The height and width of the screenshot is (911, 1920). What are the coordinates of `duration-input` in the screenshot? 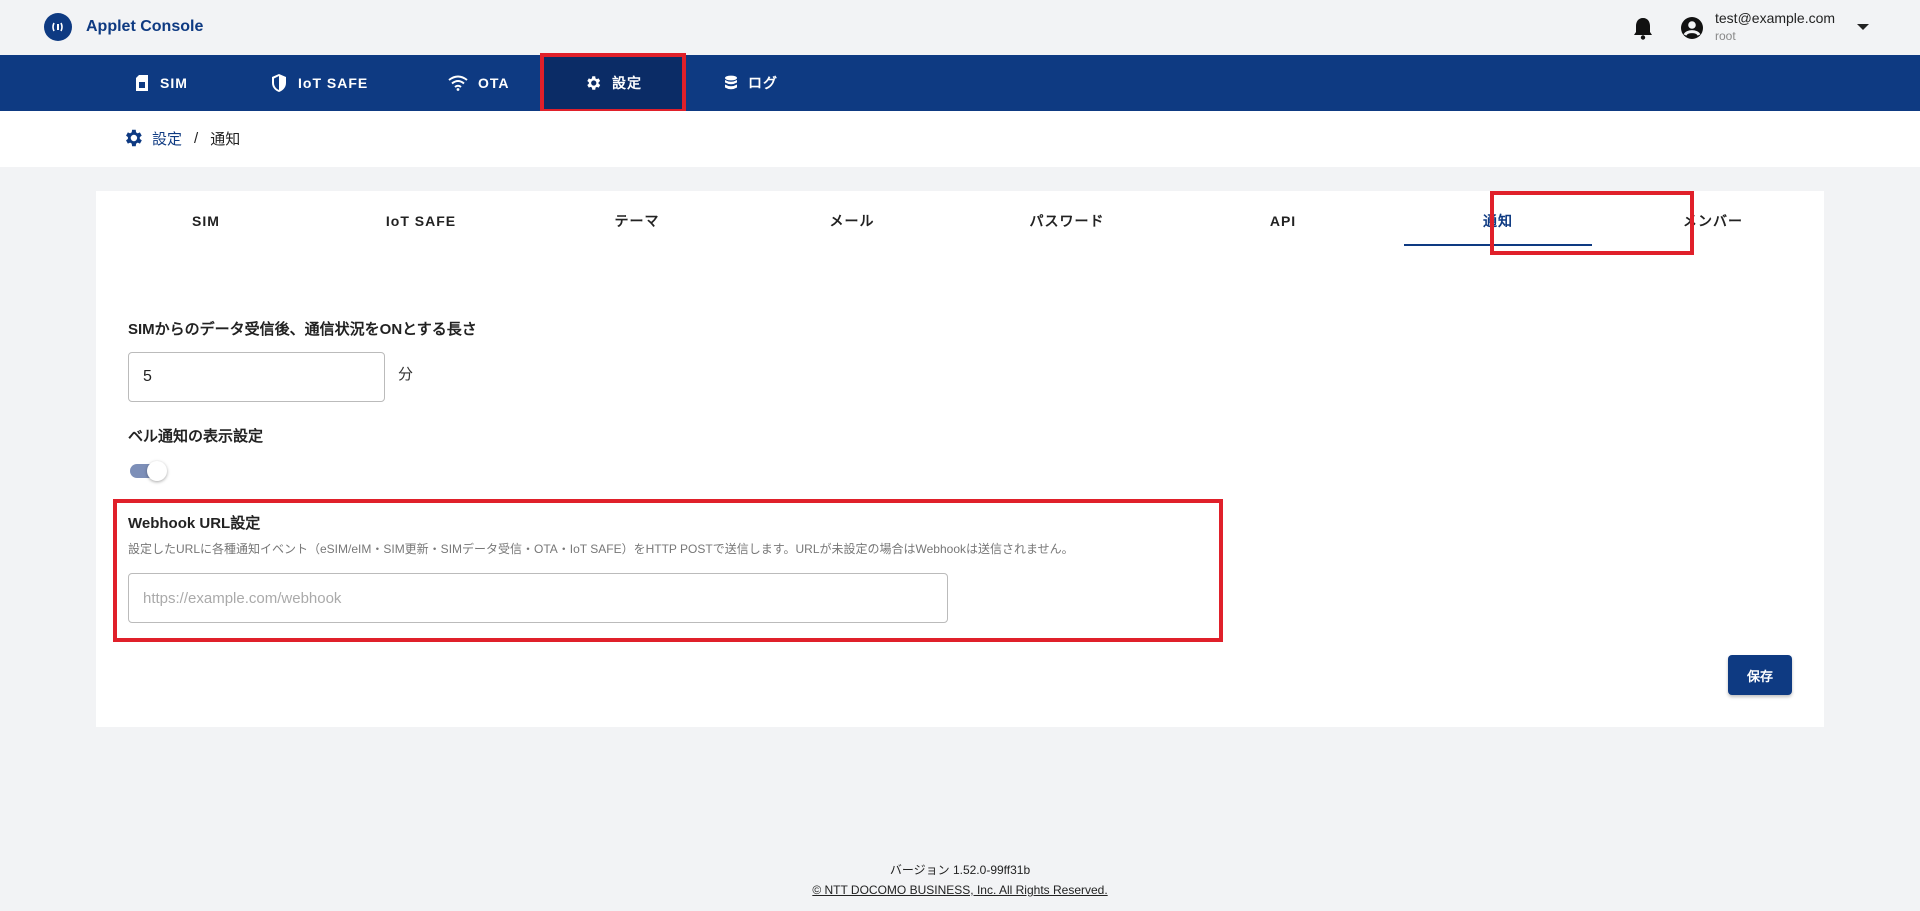 It's located at (256, 377).